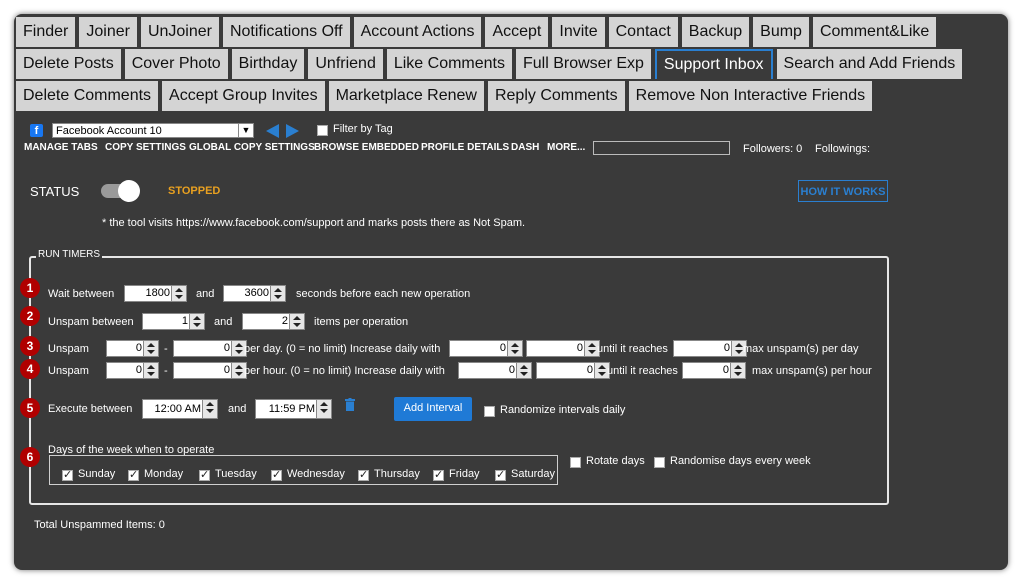  I want to click on tab-unjoiner: UnJoiner, so click(179, 32).